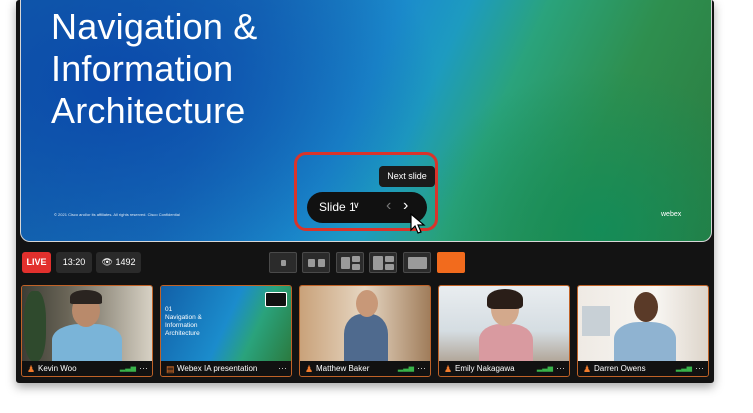 Image resolution: width=753 pixels, height=413 pixels. What do you see at coordinates (283, 262) in the screenshot?
I see `layout-single-button` at bounding box center [283, 262].